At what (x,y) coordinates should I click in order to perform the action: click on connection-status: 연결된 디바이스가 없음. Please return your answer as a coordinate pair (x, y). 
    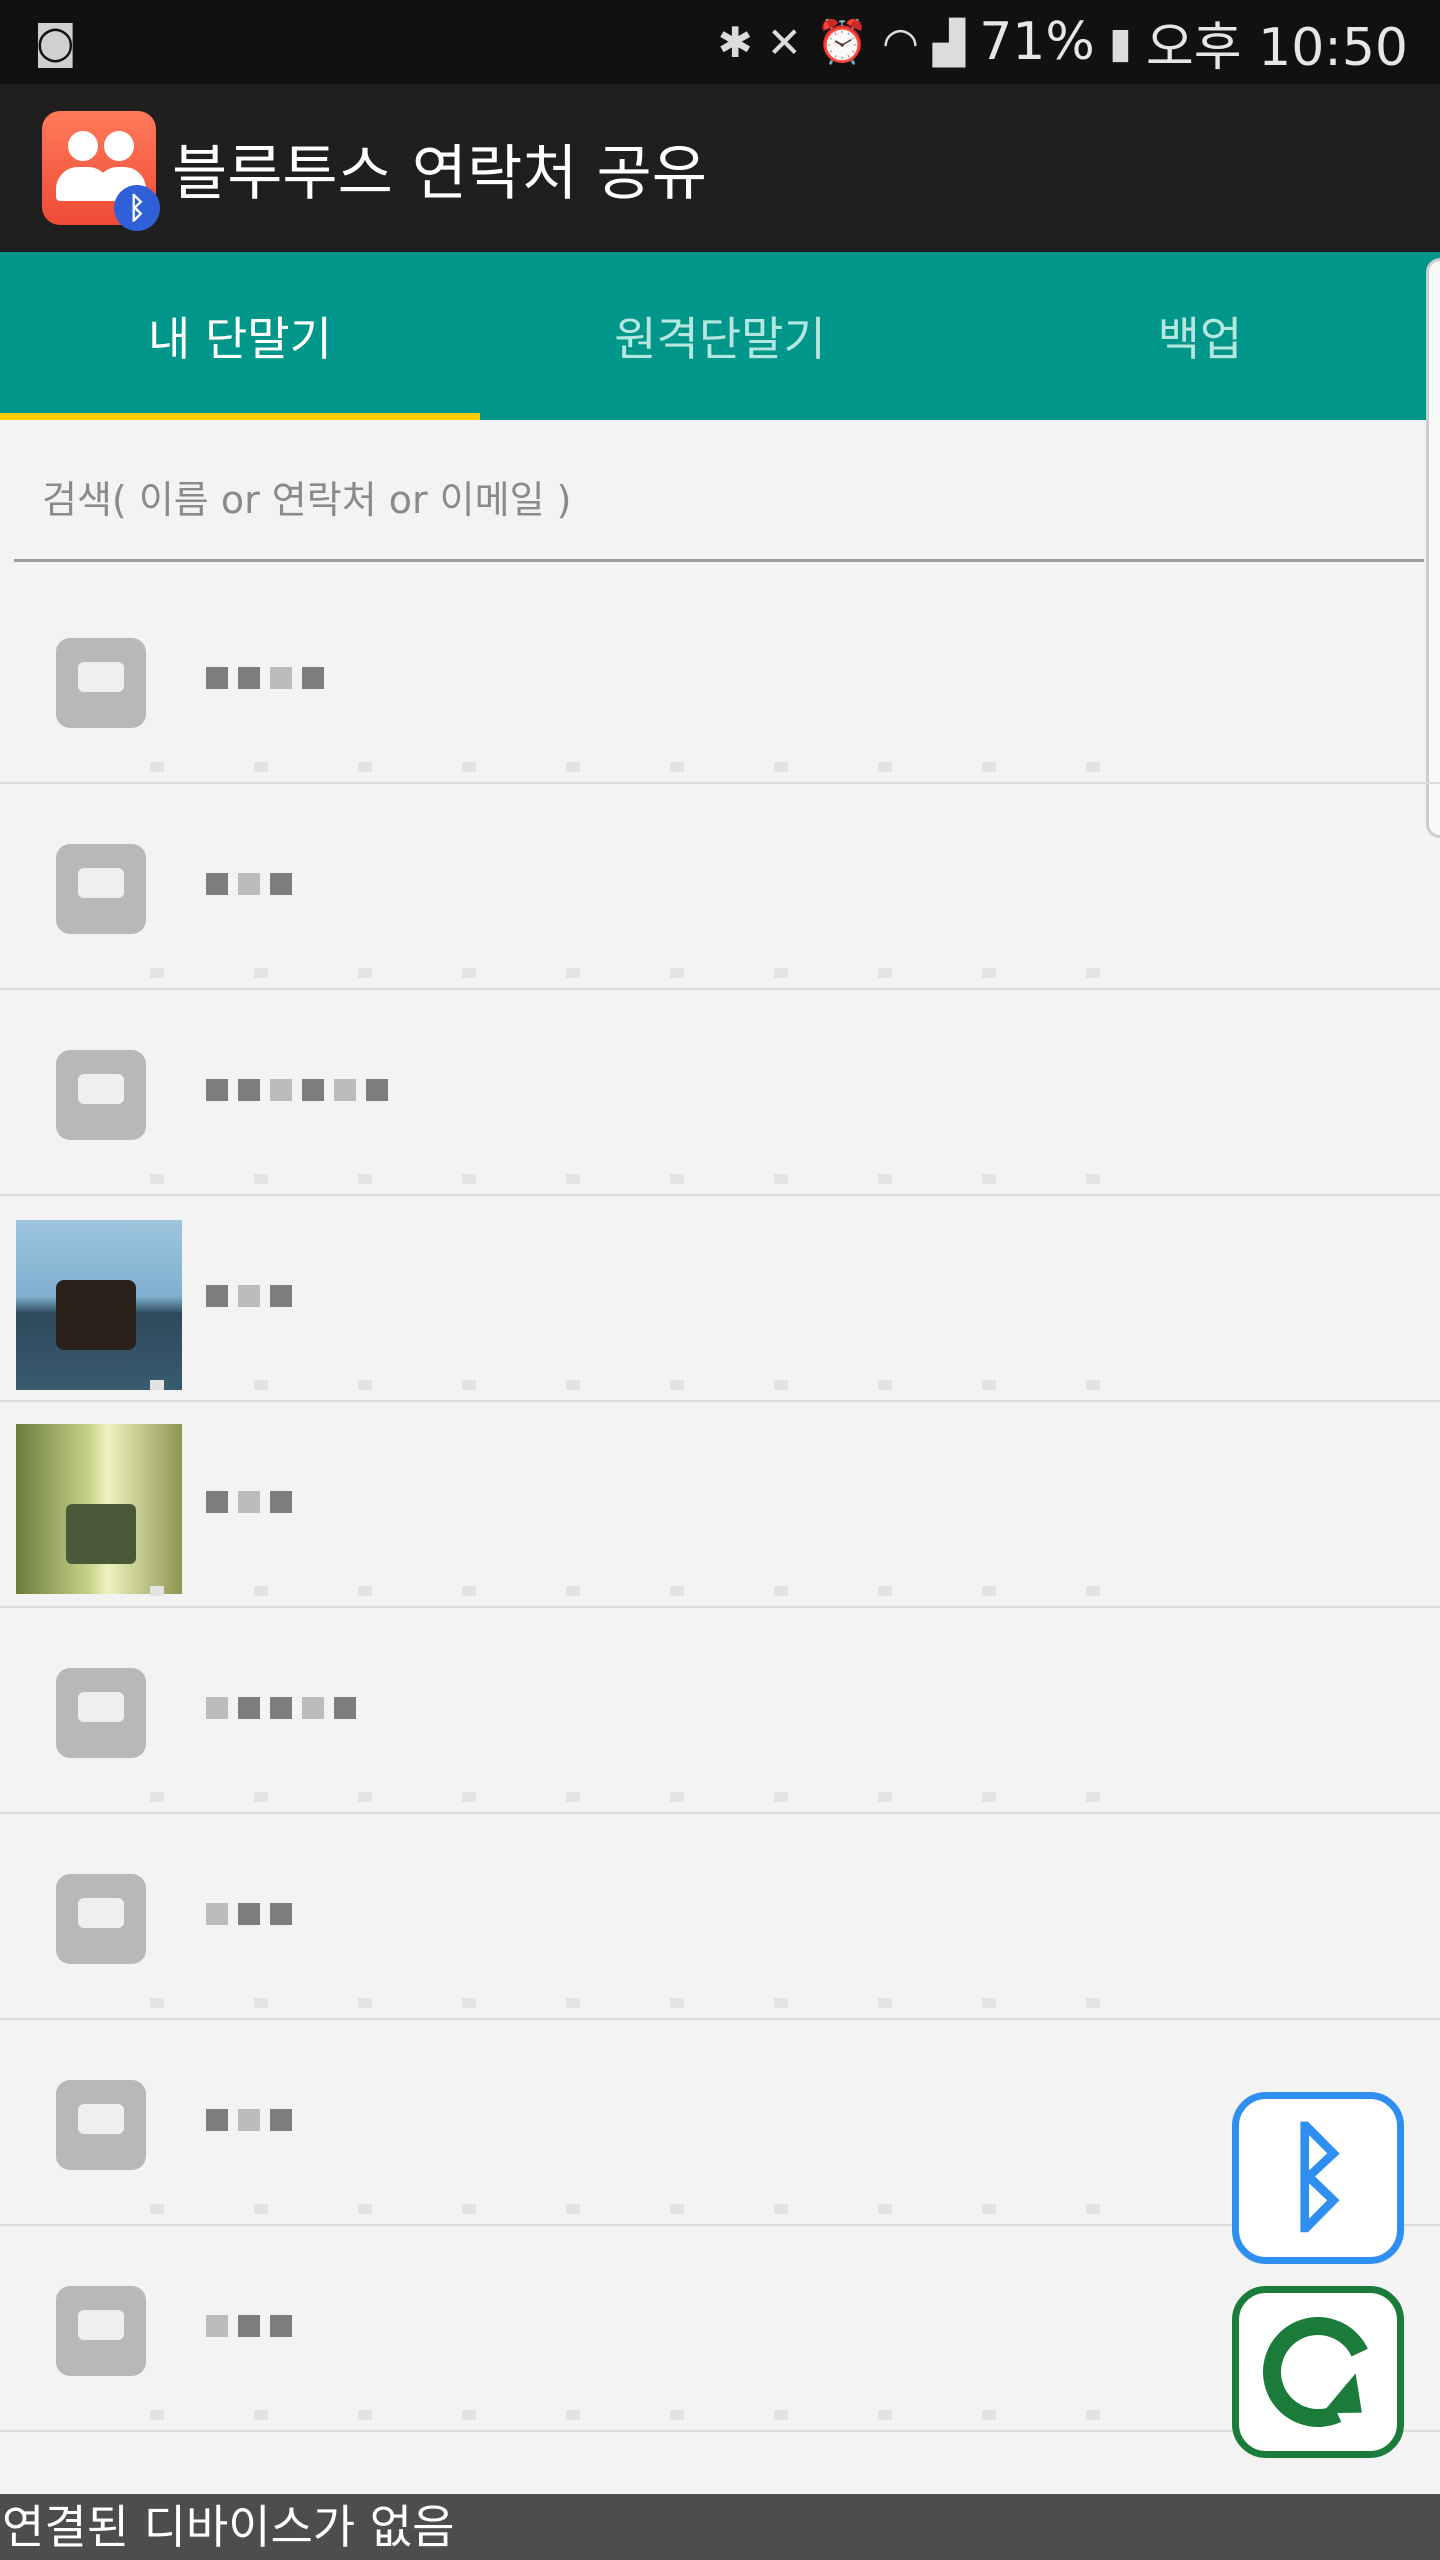
    Looking at the image, I should click on (720, 2527).